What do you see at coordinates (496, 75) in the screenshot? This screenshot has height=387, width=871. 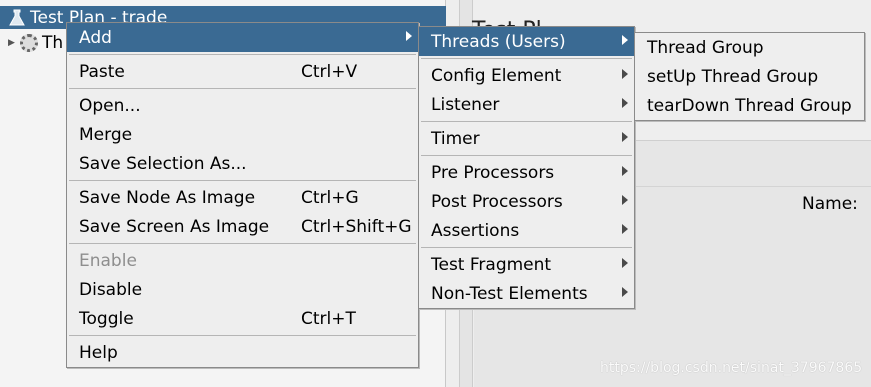 I see `menu-item-label: Config Element` at bounding box center [496, 75].